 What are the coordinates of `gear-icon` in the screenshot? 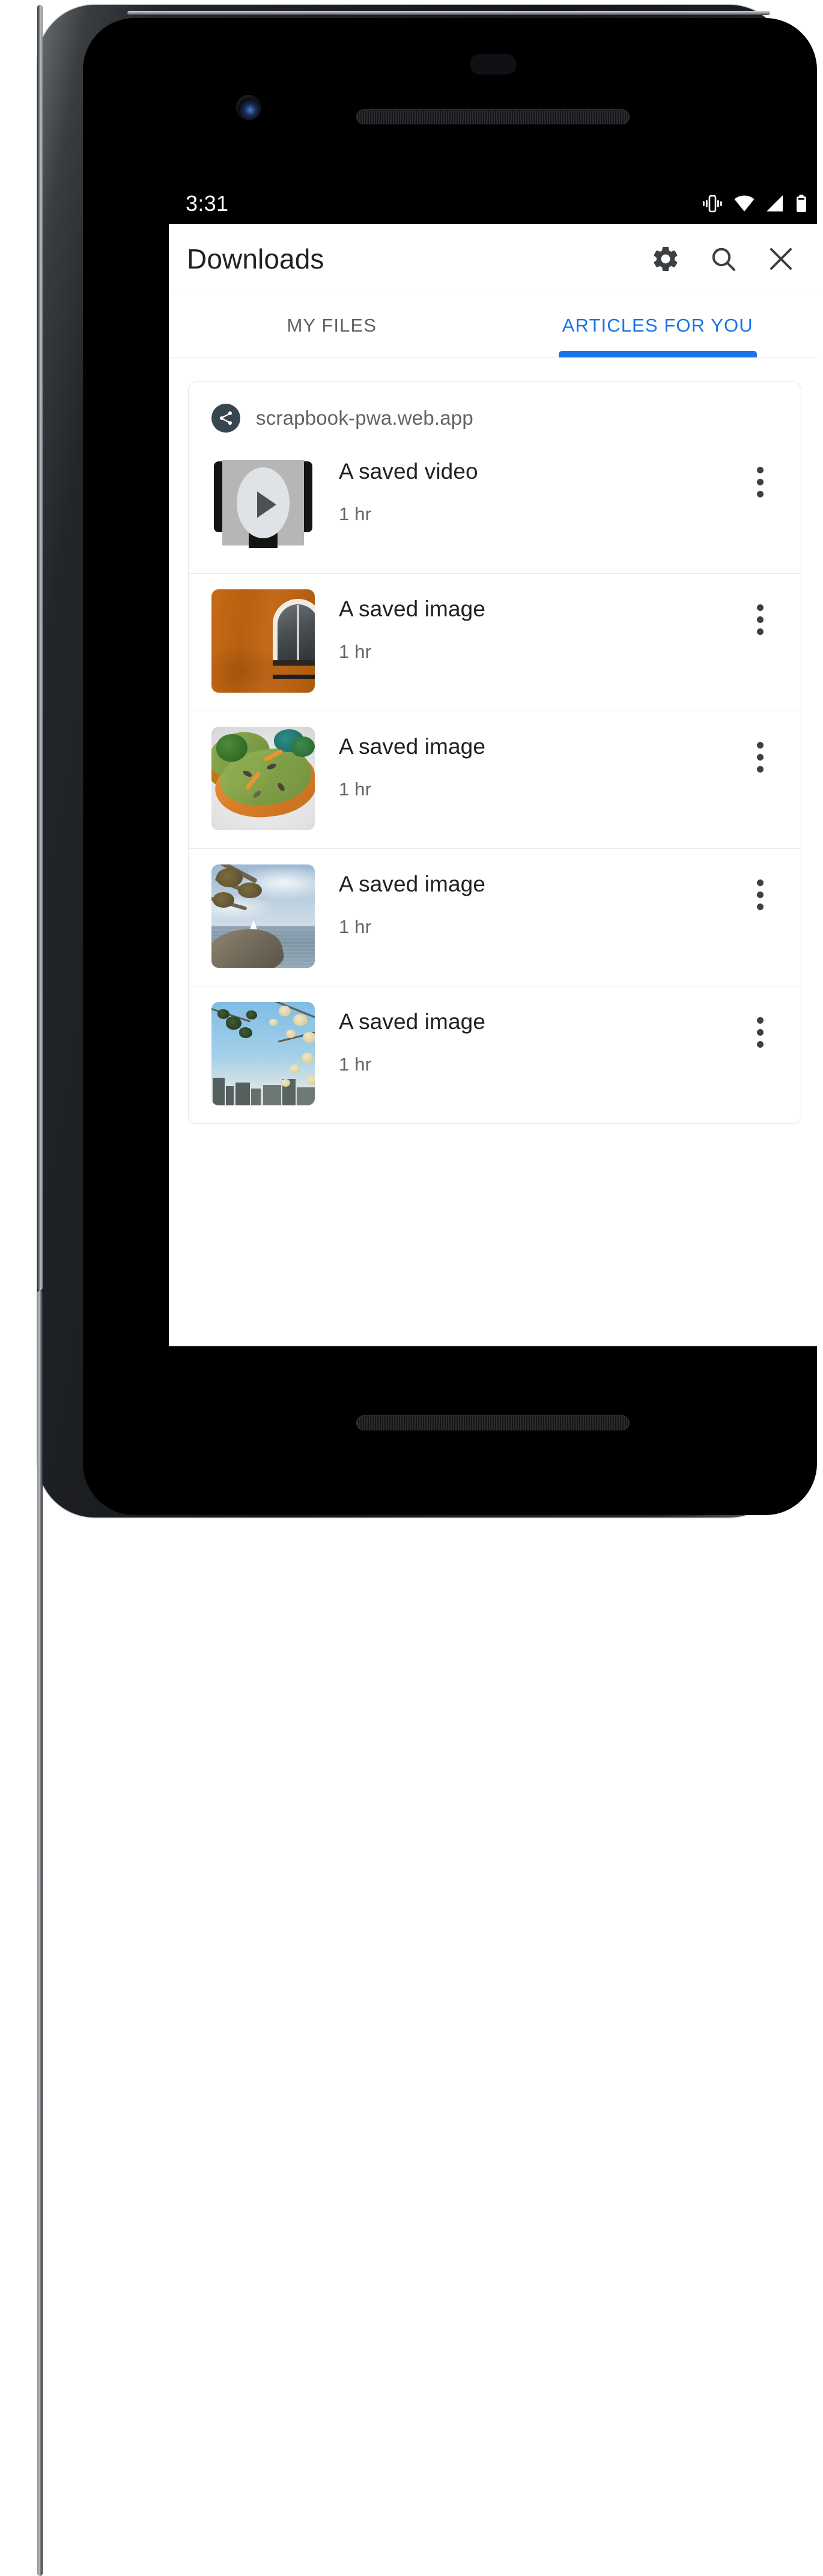 It's located at (666, 259).